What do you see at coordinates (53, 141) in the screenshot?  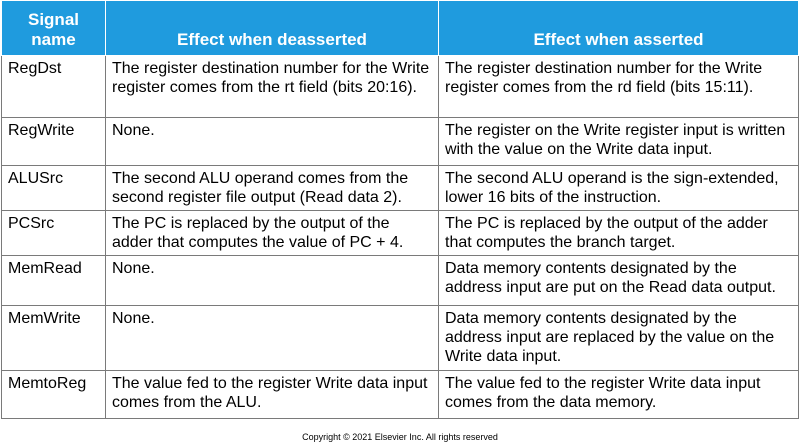 I see `signal-name-cell: RegWrite` at bounding box center [53, 141].